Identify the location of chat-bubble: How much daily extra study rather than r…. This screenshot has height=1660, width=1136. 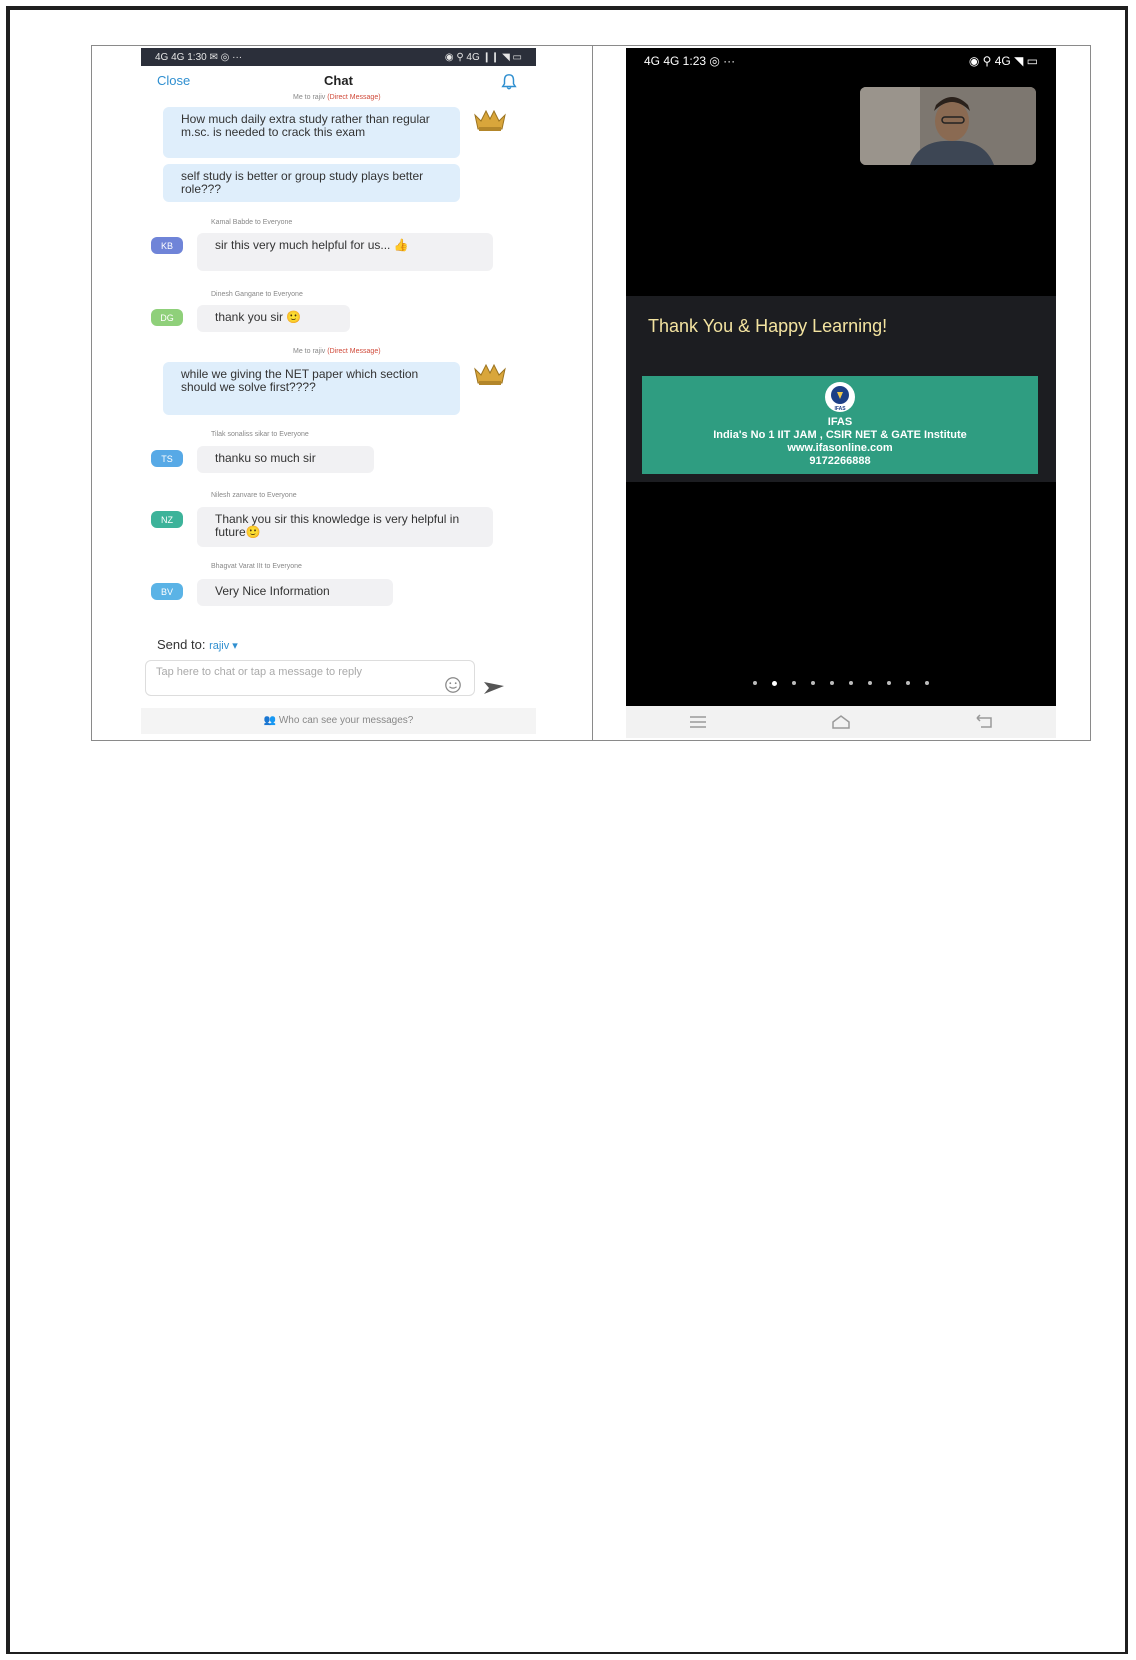
(311, 132).